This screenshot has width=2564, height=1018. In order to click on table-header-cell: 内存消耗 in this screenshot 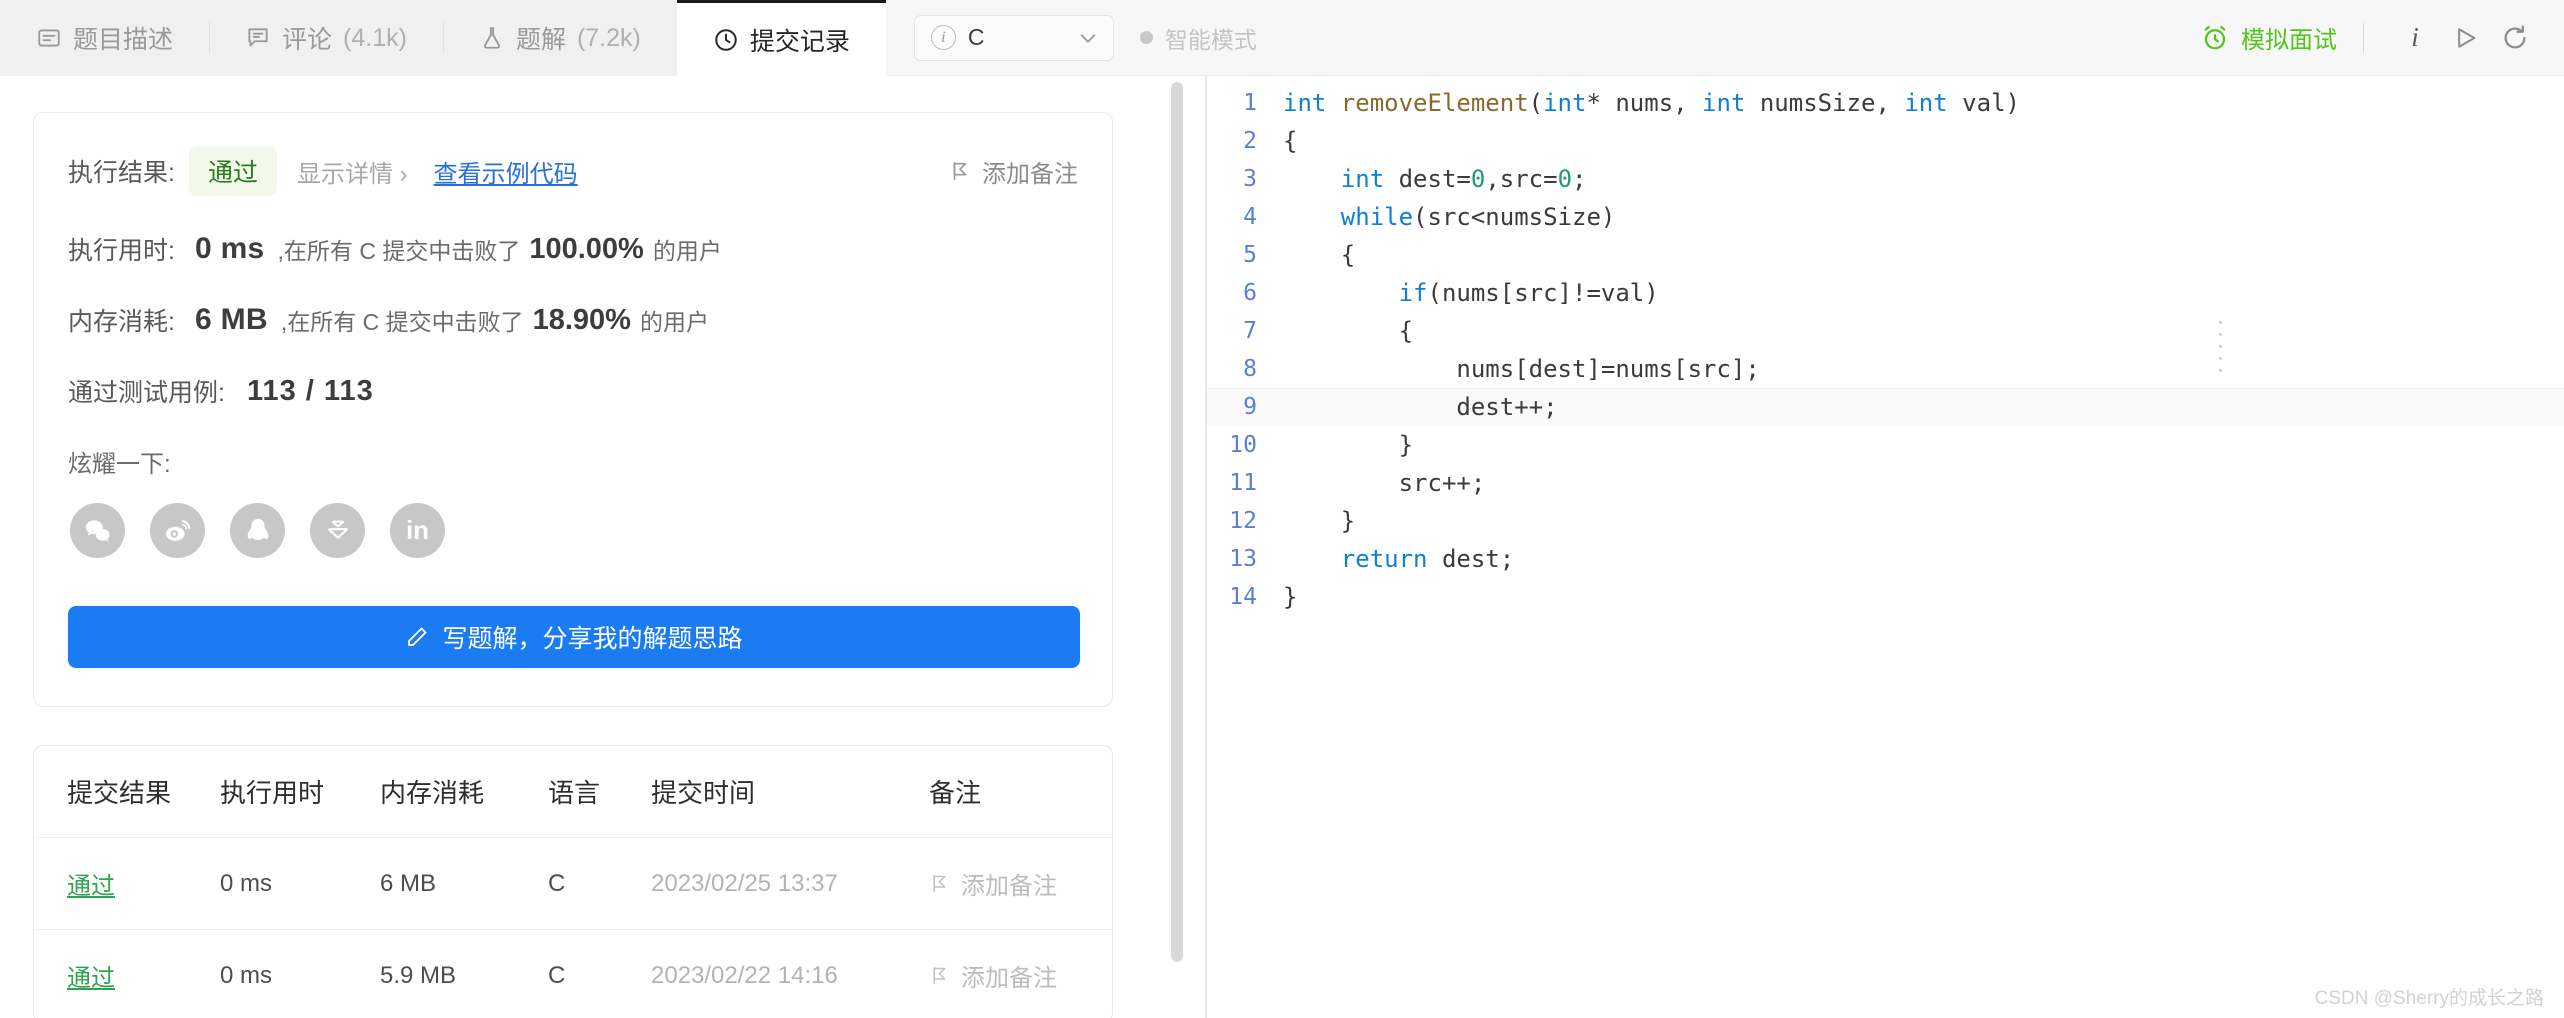, I will do `click(432, 793)`.